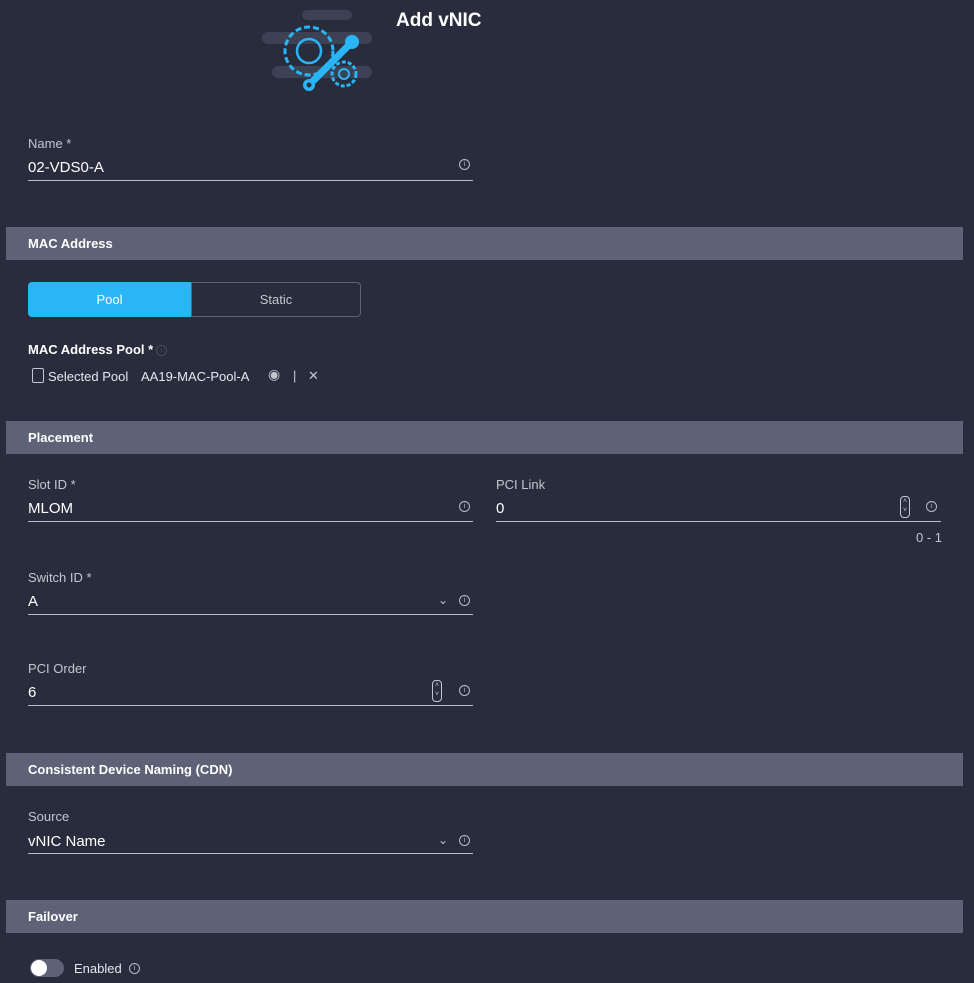  Describe the element at coordinates (929, 537) in the screenshot. I see `pci-link-range: 0 - 1` at that location.